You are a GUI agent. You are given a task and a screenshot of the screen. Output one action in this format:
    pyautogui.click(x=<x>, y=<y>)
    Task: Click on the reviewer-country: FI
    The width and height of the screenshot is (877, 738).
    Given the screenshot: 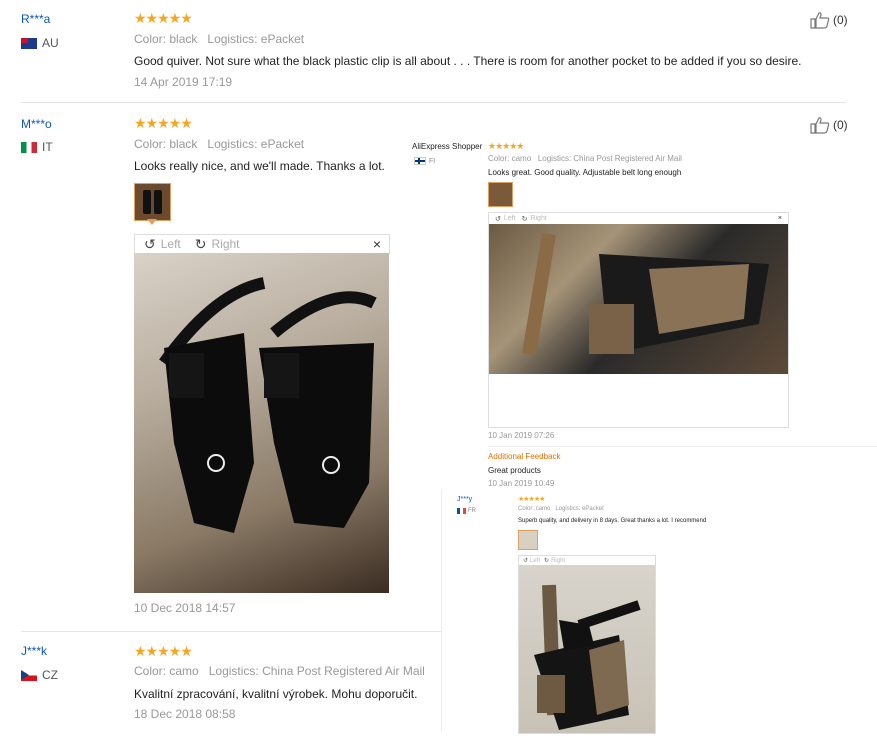 What is the action you would take?
    pyautogui.click(x=424, y=161)
    